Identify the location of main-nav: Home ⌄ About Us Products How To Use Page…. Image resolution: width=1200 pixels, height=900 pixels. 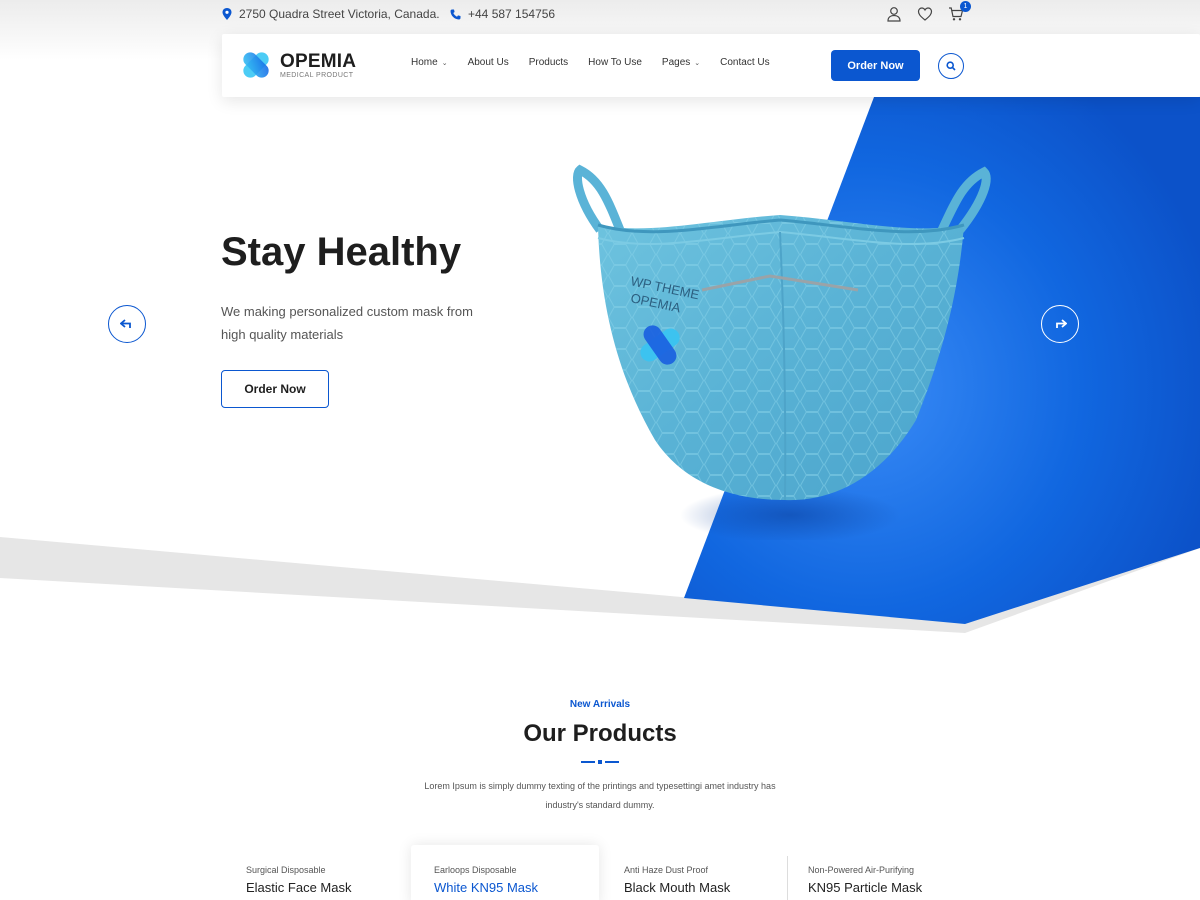
(600, 62).